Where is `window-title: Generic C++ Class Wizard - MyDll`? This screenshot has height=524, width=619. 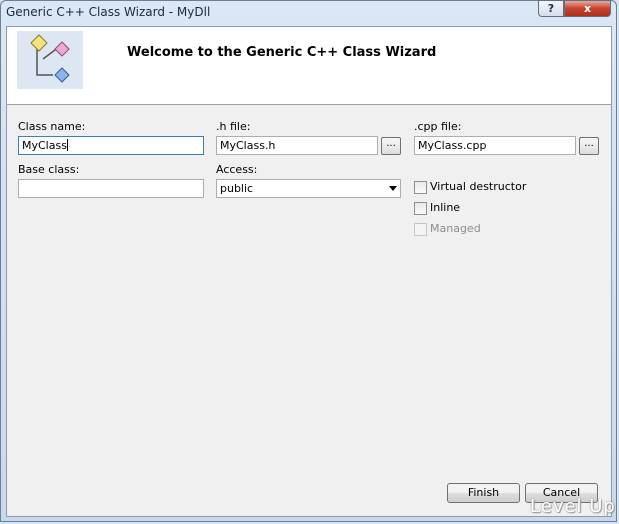 window-title: Generic C++ Class Wizard - MyDll is located at coordinates (108, 12).